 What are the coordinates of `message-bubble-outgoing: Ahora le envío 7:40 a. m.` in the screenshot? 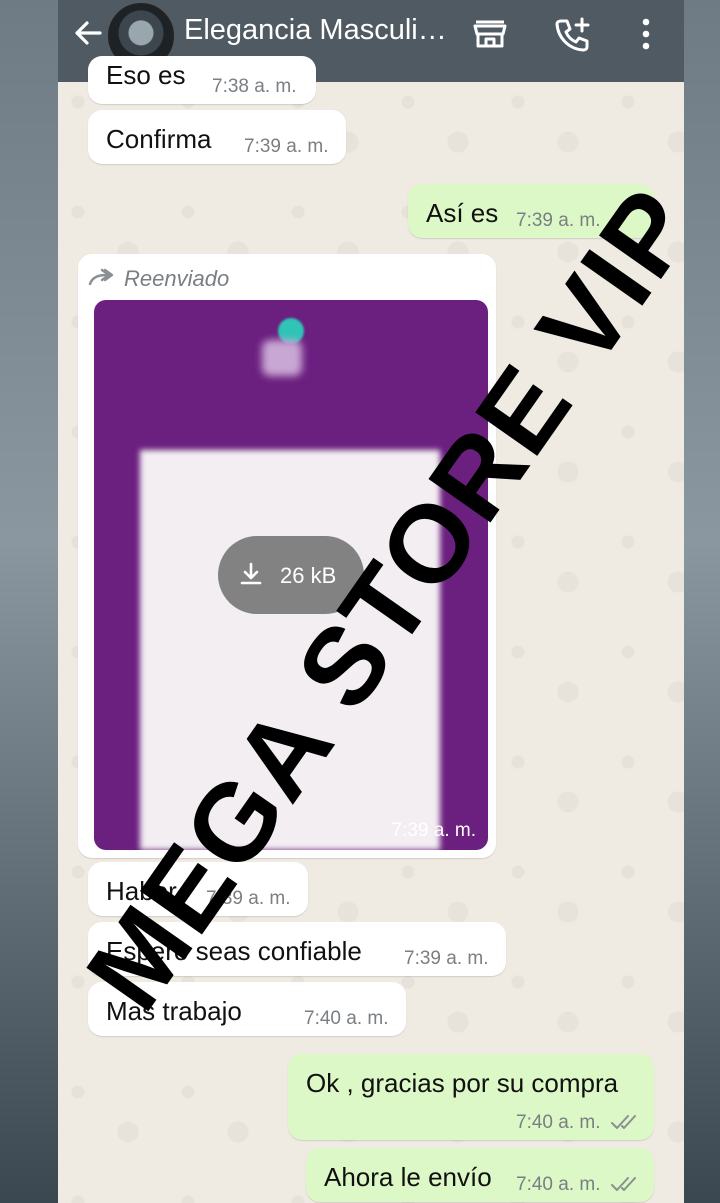 It's located at (480, 1175).